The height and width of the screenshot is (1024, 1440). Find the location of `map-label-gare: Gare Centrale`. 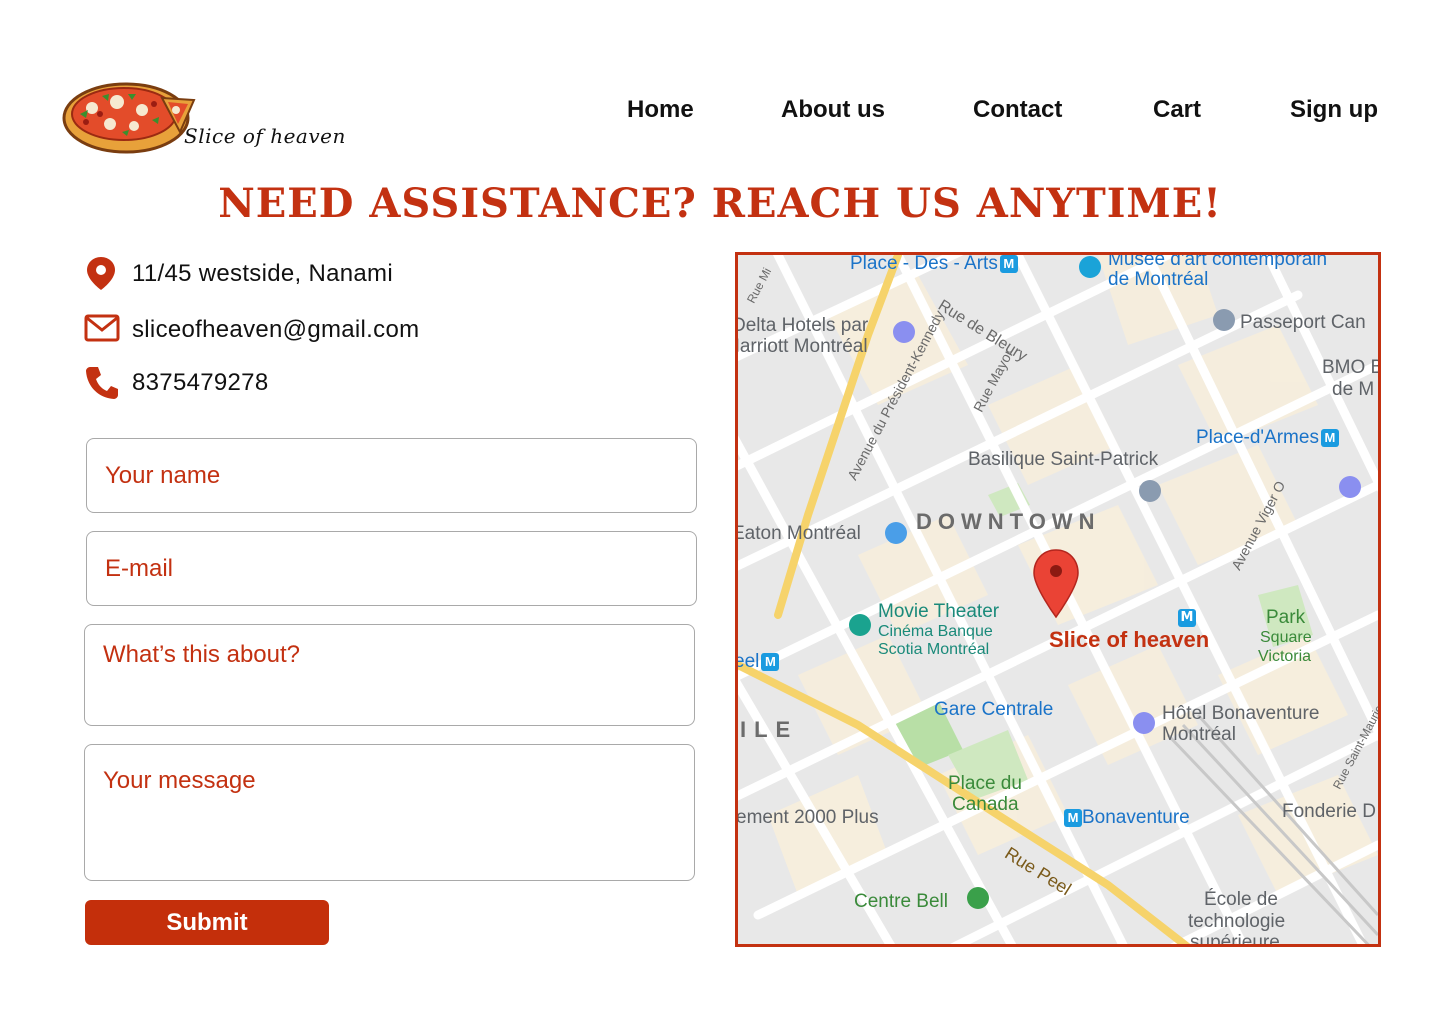

map-label-gare: Gare Centrale is located at coordinates (994, 709).